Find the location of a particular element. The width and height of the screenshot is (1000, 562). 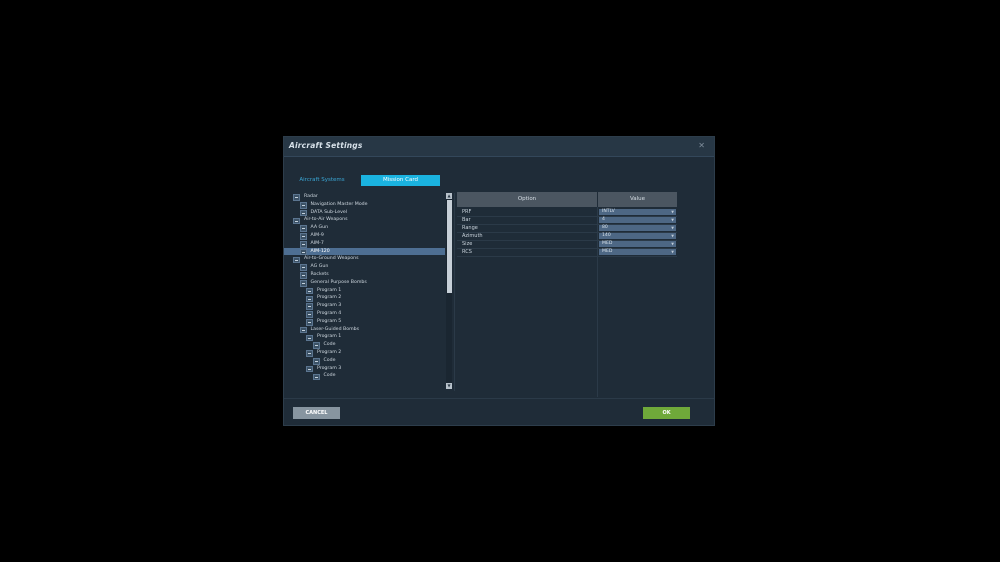

tree-item-label: AG Gun is located at coordinates (319, 267).